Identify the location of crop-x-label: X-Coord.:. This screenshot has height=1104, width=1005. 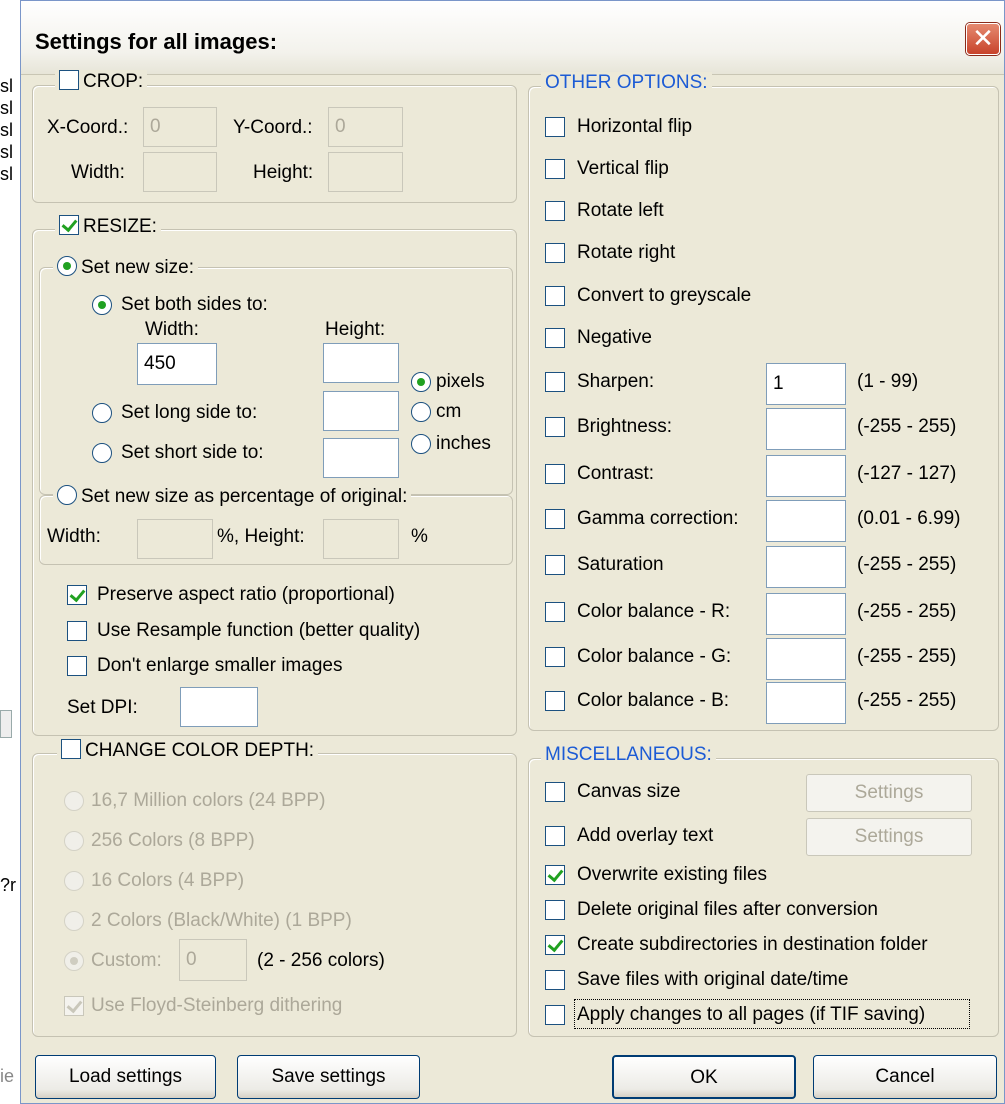
(88, 127).